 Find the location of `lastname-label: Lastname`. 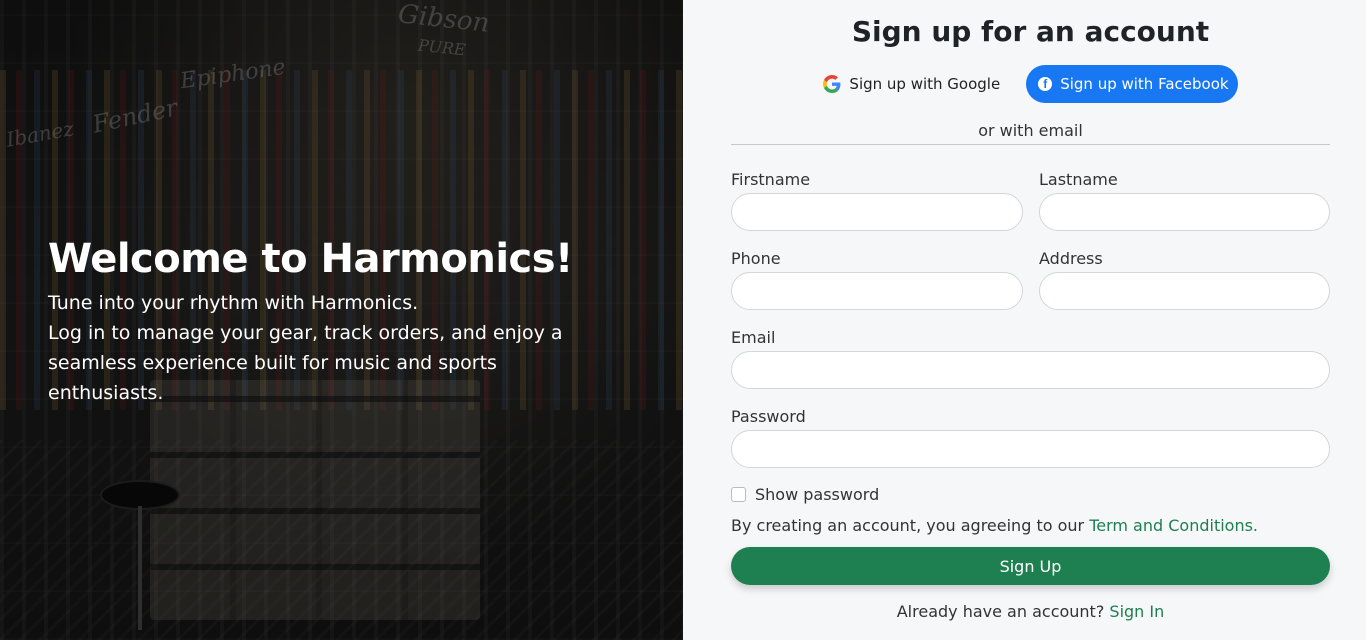

lastname-label: Lastname is located at coordinates (1078, 179).